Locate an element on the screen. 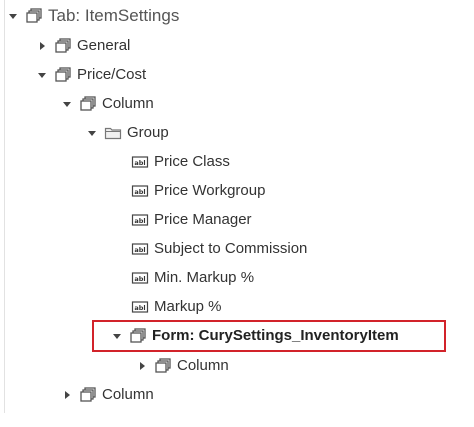 This screenshot has width=474, height=427. tree-node-price-cost: Price/Cost is located at coordinates (91, 75).